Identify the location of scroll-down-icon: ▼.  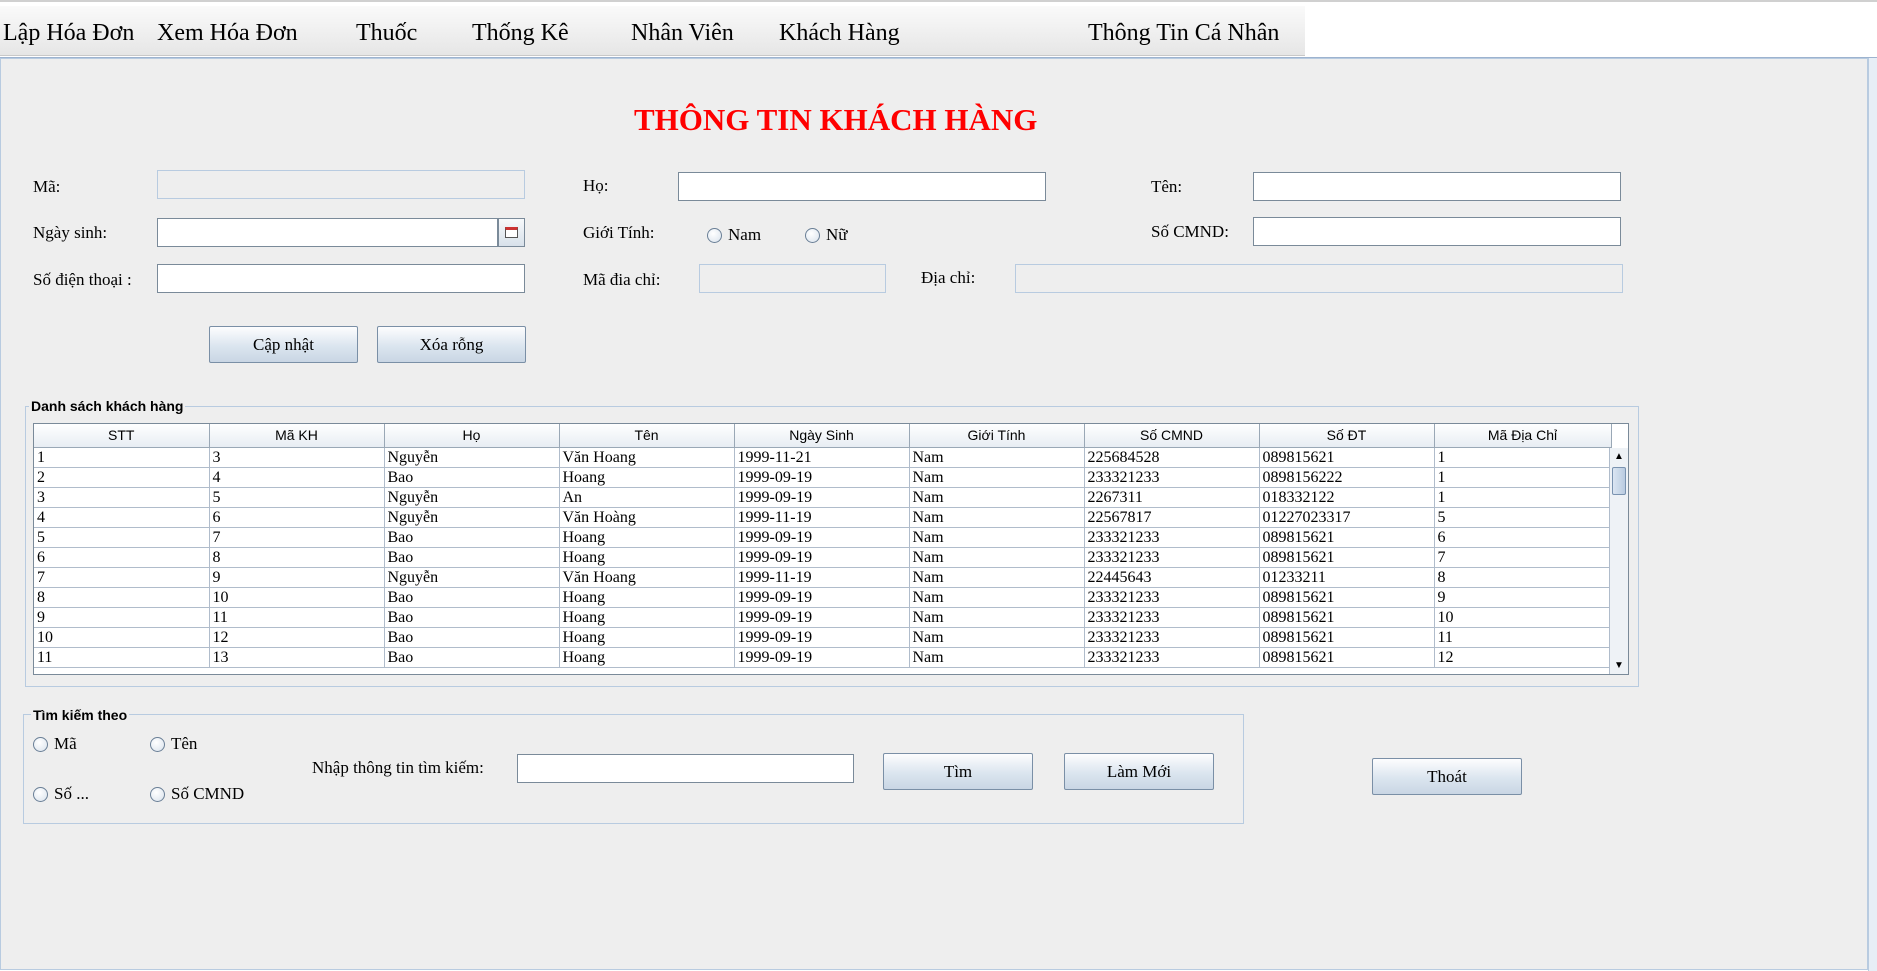
(1619, 665).